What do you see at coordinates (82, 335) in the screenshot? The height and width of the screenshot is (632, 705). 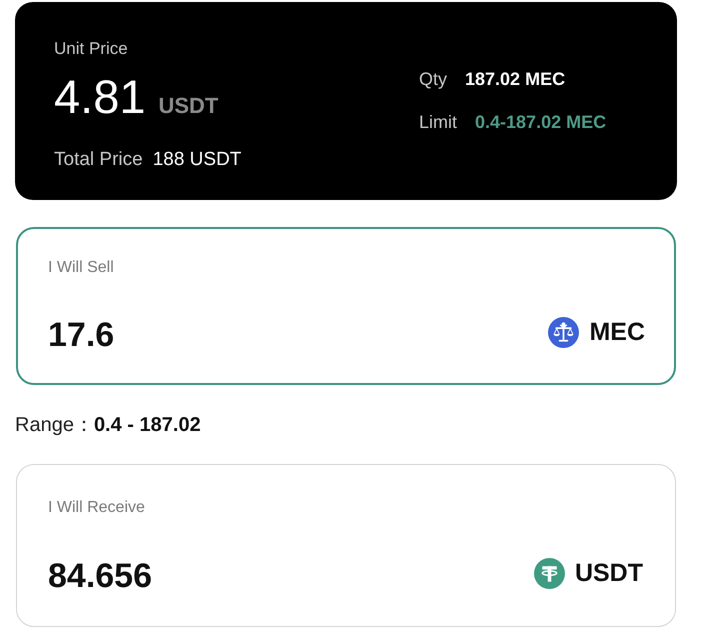 I see `amount-value: 17.6` at bounding box center [82, 335].